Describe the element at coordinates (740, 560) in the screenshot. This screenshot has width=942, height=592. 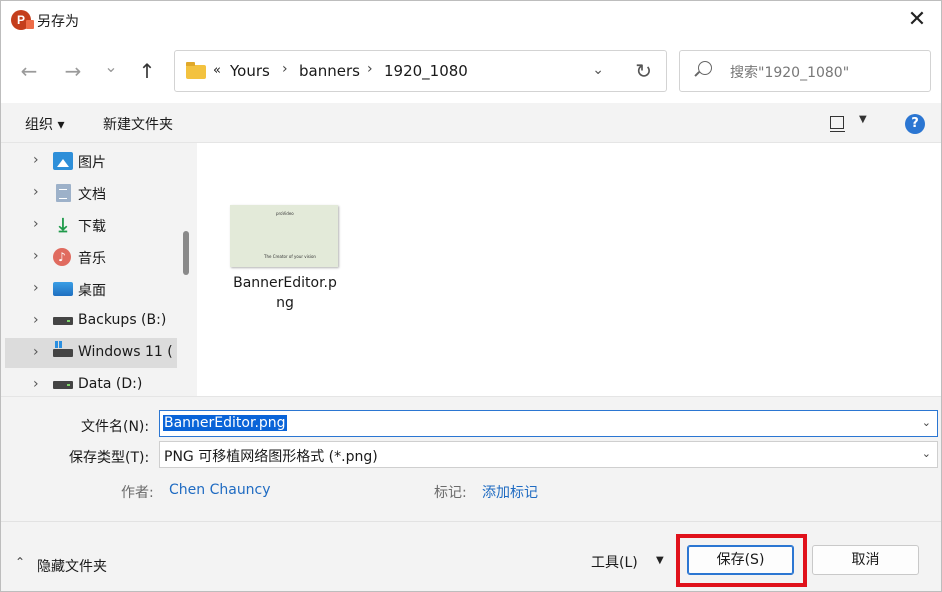
I see `save-button: 保存(S)` at that location.